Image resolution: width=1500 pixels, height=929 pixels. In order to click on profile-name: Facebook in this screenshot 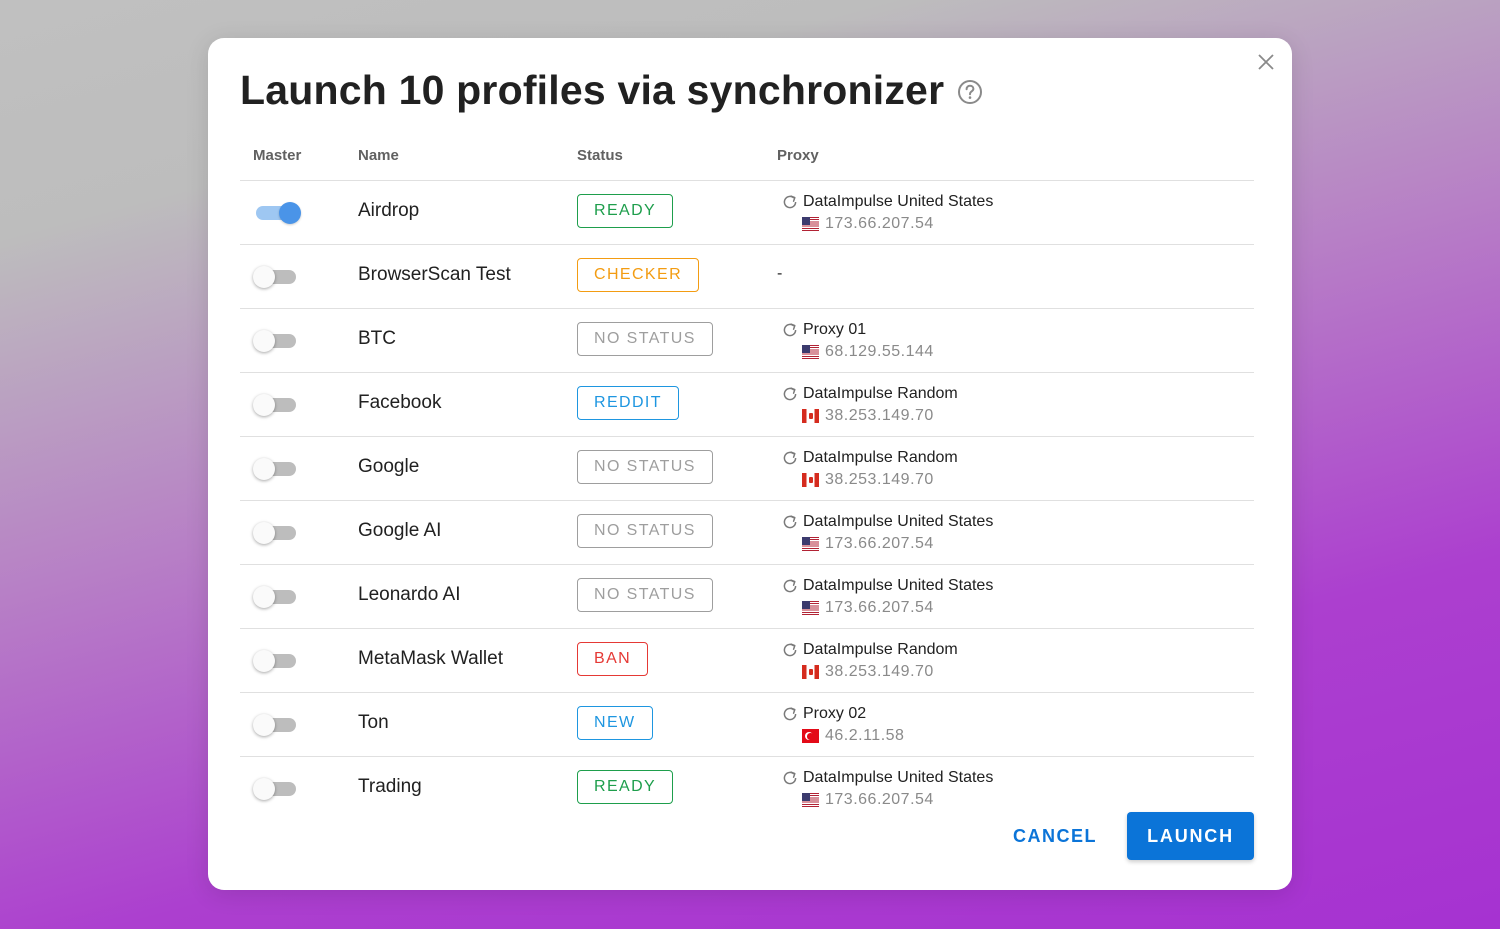, I will do `click(400, 402)`.